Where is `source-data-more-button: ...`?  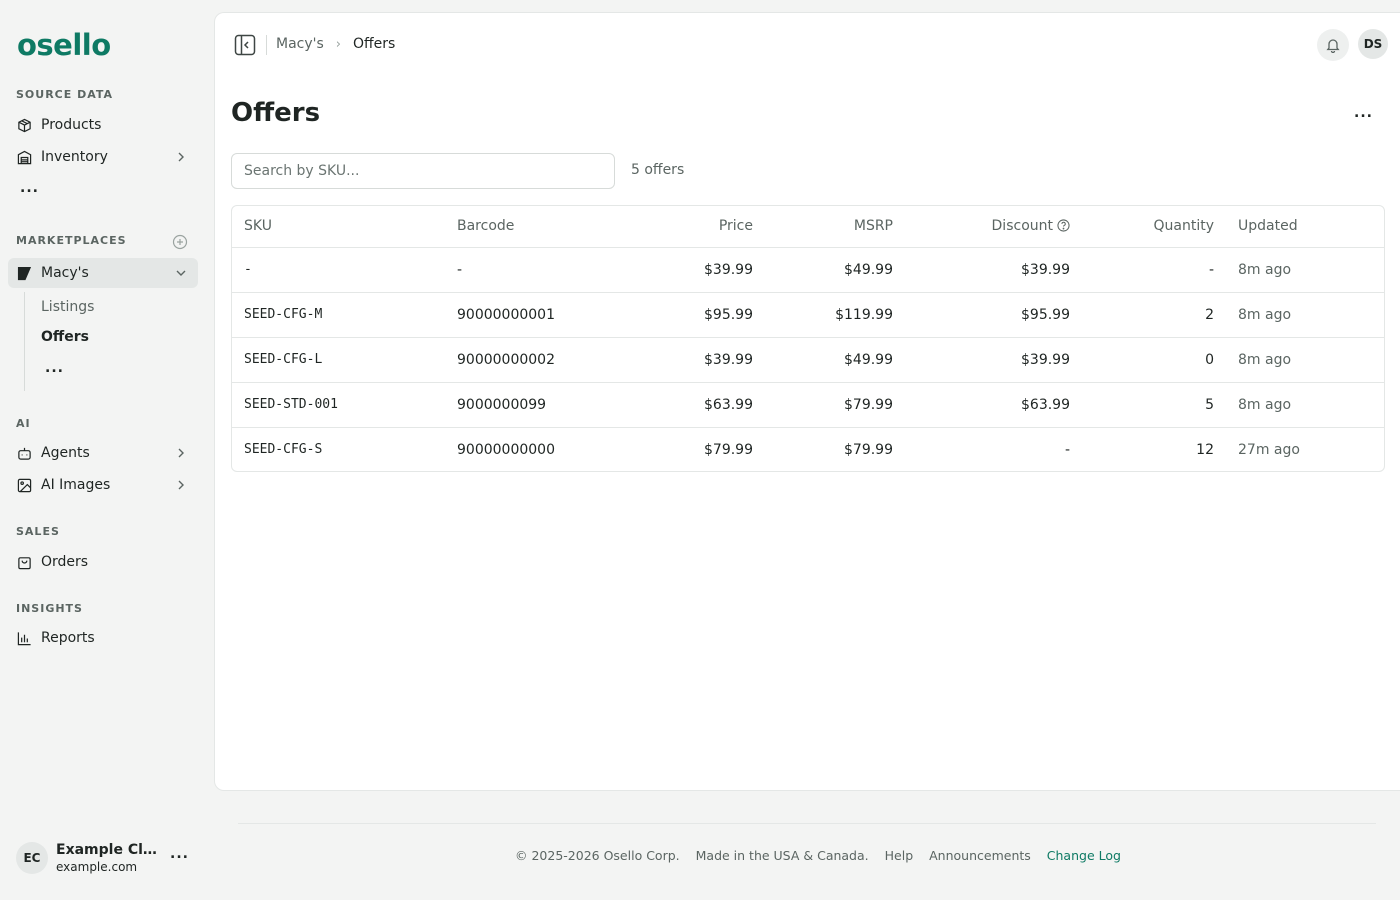
source-data-more-button: ... is located at coordinates (29, 188).